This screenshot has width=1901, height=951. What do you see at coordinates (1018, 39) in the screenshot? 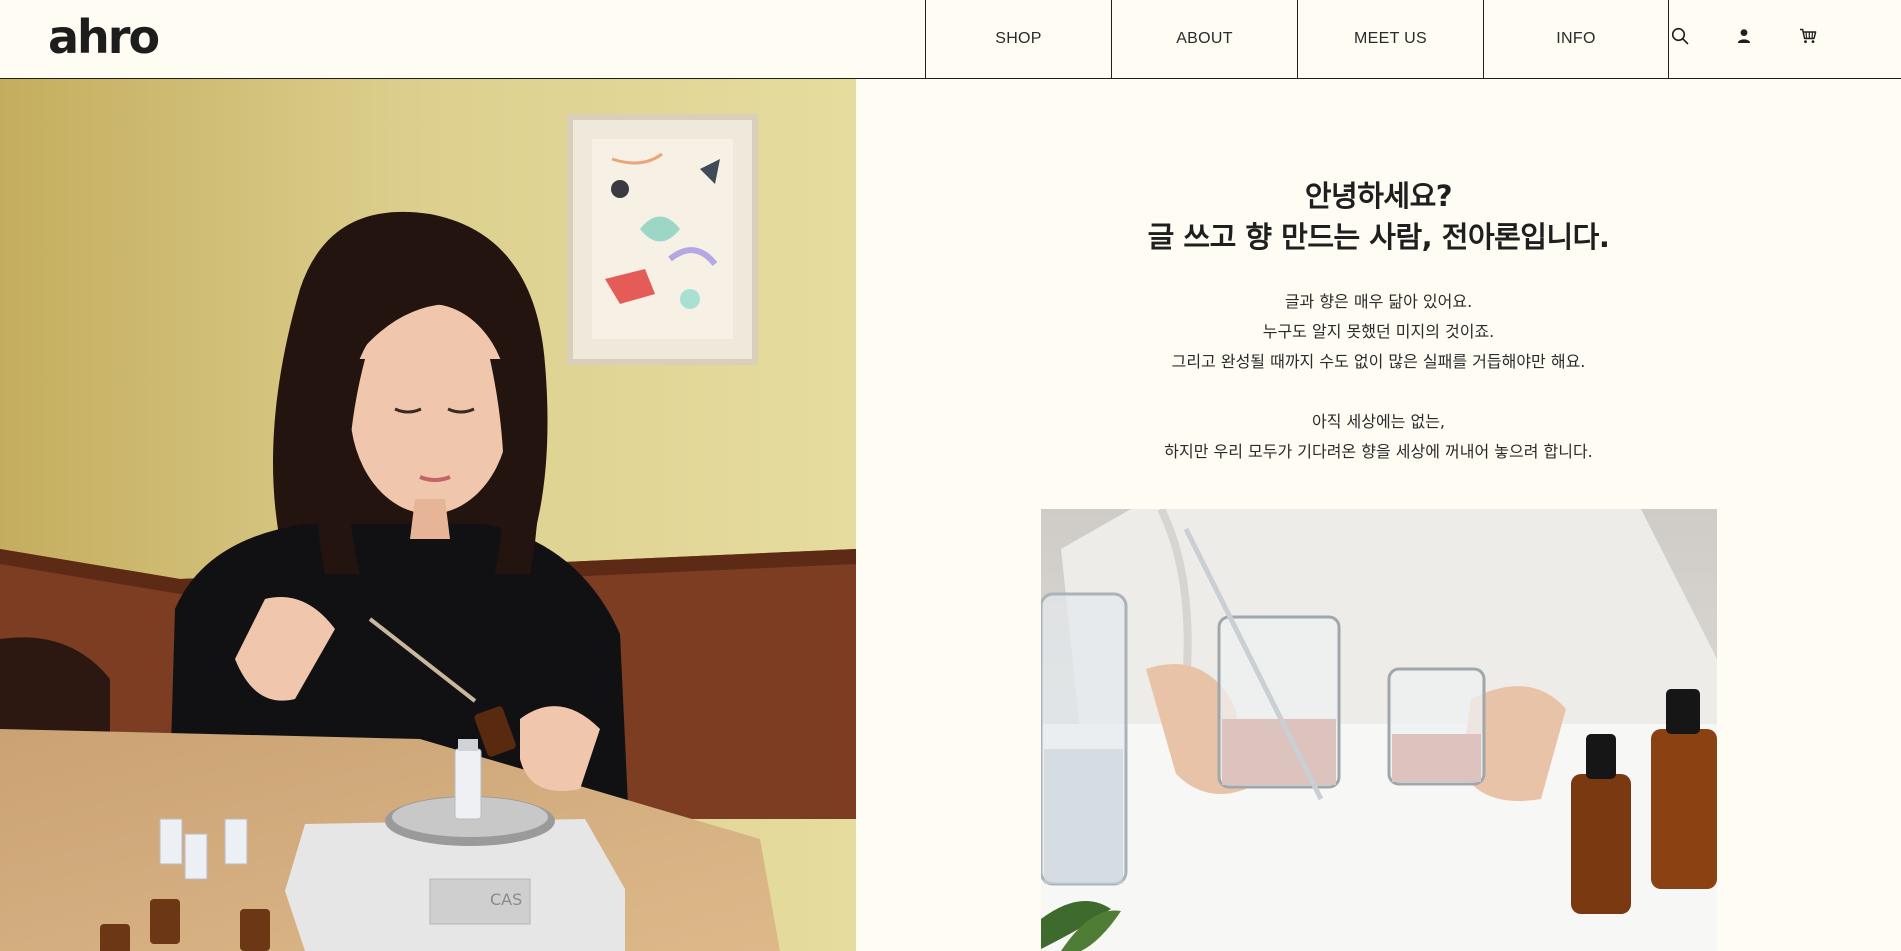
I see `nav-shop: SHOP` at bounding box center [1018, 39].